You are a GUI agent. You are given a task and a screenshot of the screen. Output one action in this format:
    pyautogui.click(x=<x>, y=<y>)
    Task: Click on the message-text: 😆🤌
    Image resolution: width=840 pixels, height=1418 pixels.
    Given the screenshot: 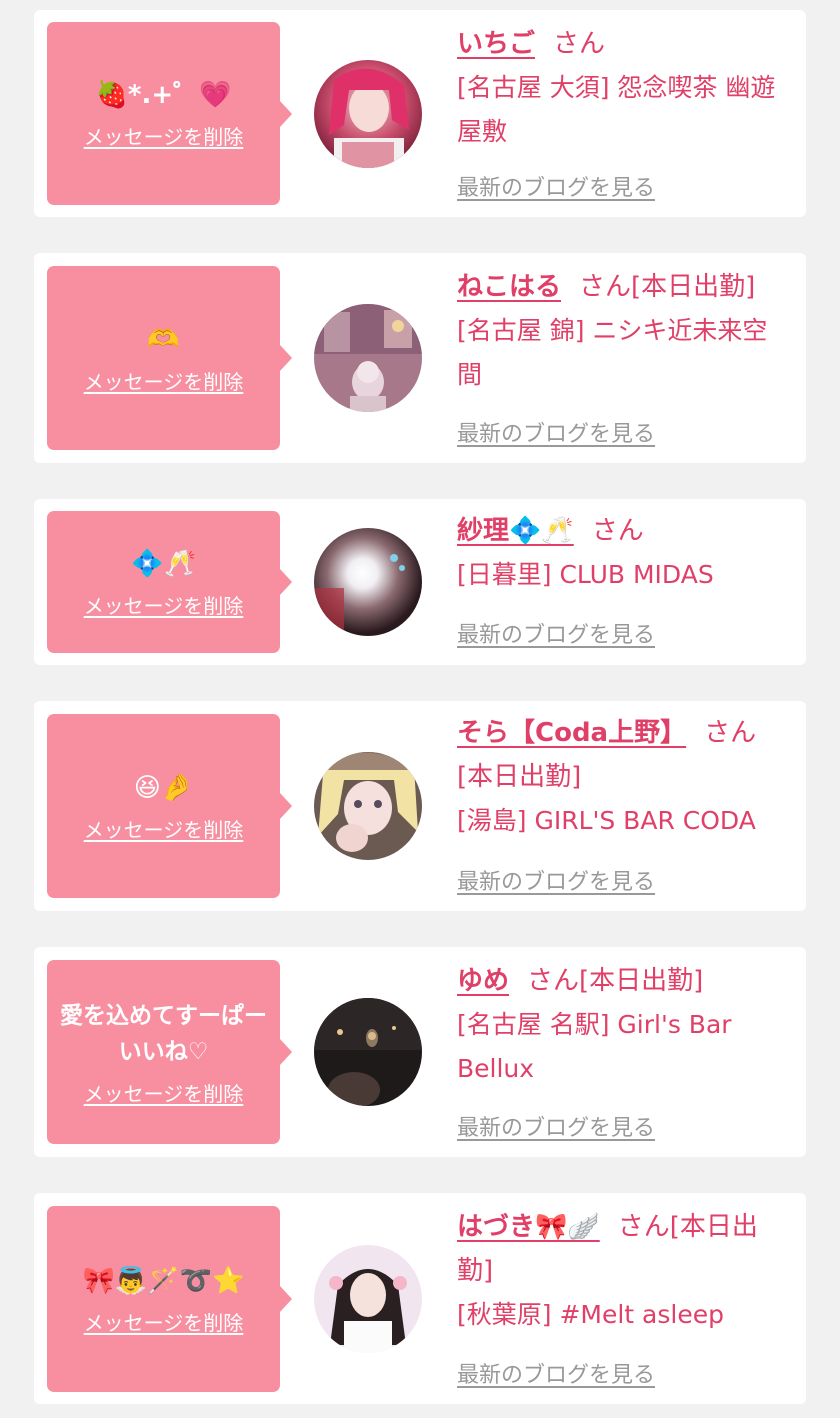 What is the action you would take?
    pyautogui.click(x=163, y=787)
    